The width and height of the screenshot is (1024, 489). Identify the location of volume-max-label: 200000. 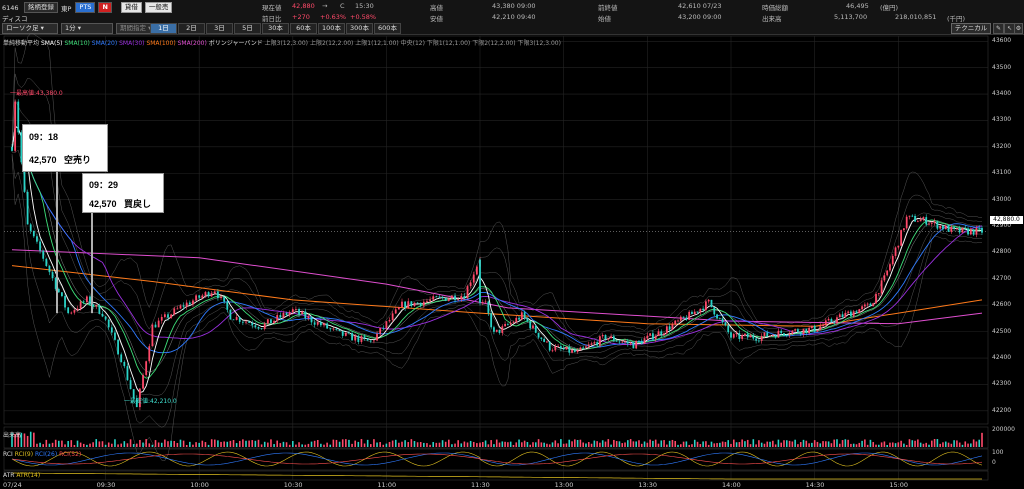
(1003, 429).